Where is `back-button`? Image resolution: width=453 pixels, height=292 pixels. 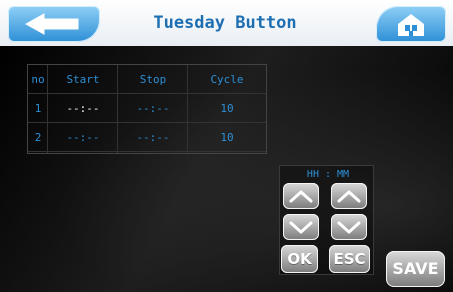 back-button is located at coordinates (54, 24).